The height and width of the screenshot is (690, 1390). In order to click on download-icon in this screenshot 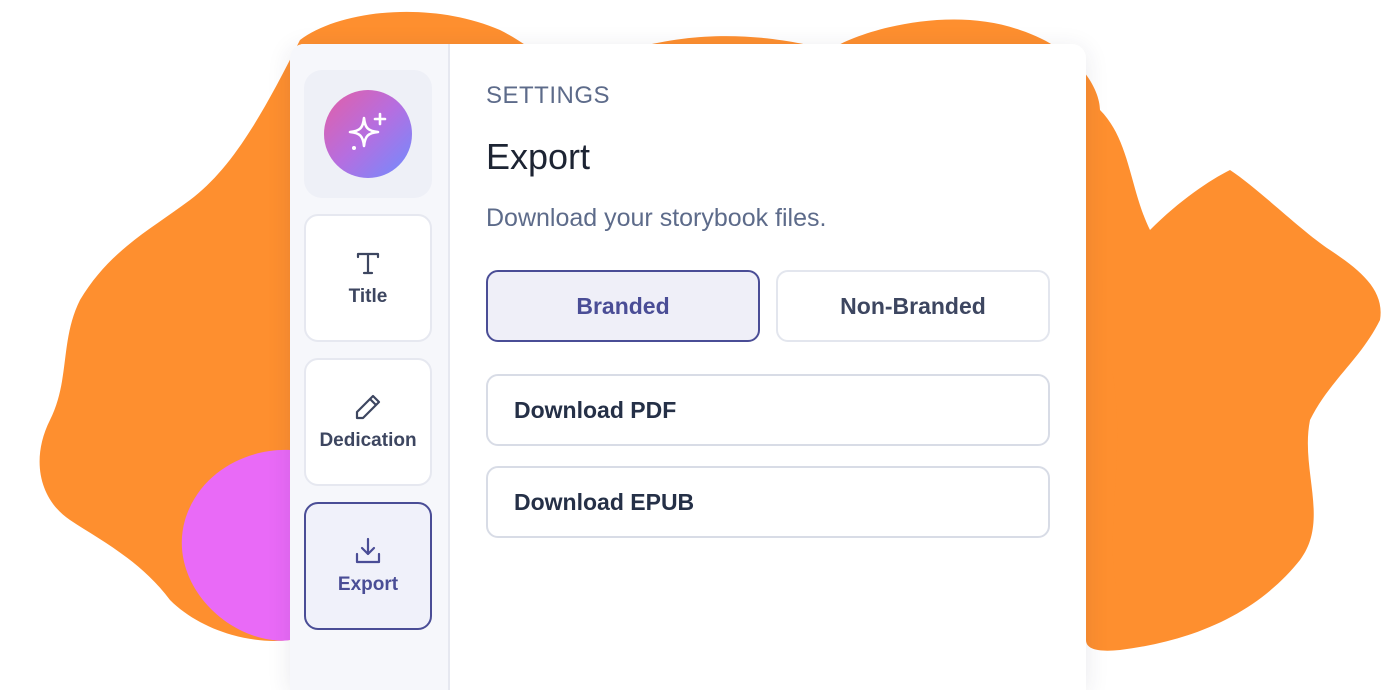, I will do `click(368, 551)`.